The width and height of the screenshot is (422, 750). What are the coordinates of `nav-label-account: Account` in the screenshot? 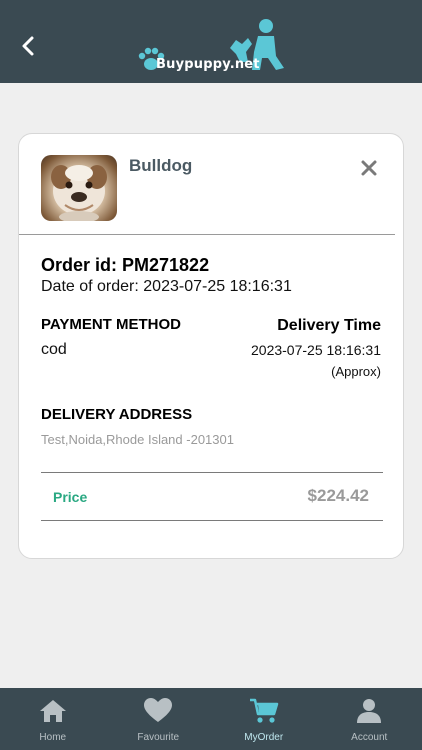 It's located at (369, 737).